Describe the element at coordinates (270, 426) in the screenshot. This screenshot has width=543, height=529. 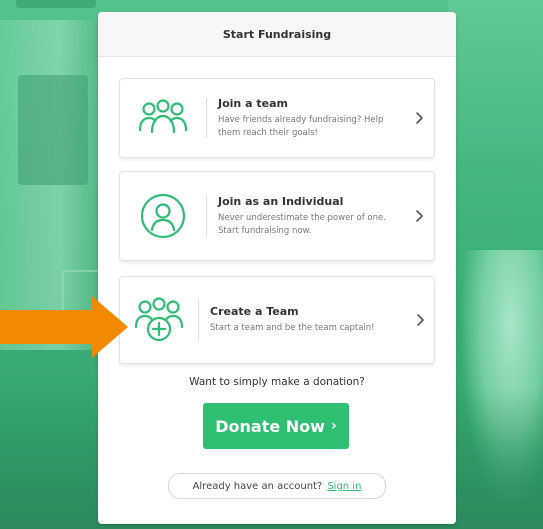
I see `donate-button-label: Donate Now` at that location.